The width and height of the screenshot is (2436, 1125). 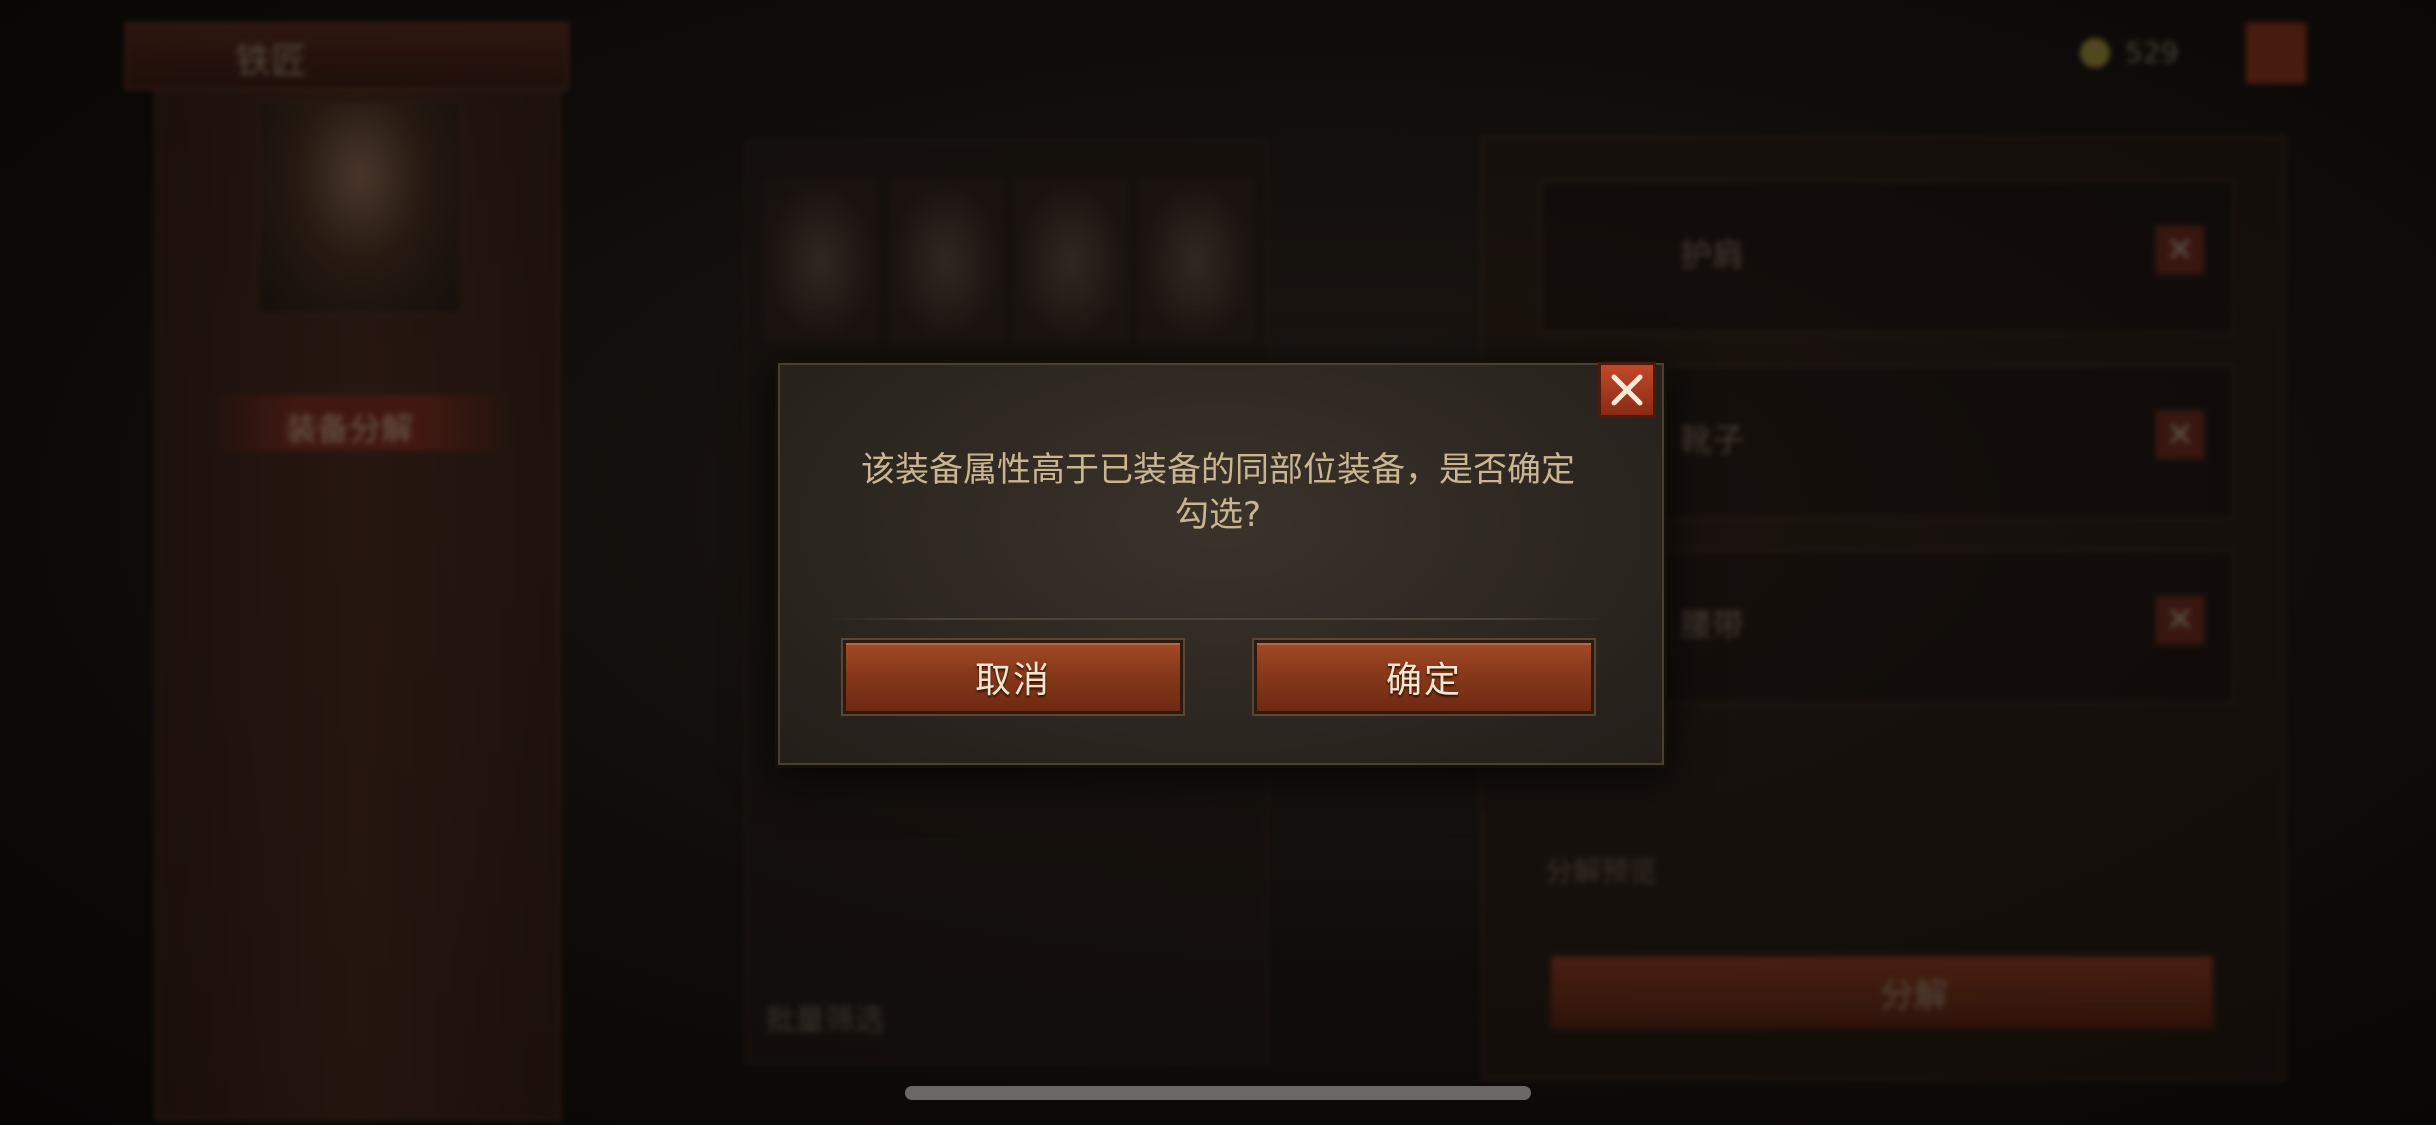 What do you see at coordinates (825, 1017) in the screenshot?
I see `batch-filter-label: 批量筛选` at bounding box center [825, 1017].